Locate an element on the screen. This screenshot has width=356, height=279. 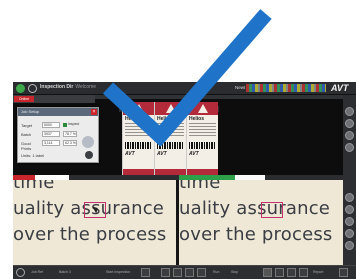
target-field: 5000 is located at coordinates (51, 125).